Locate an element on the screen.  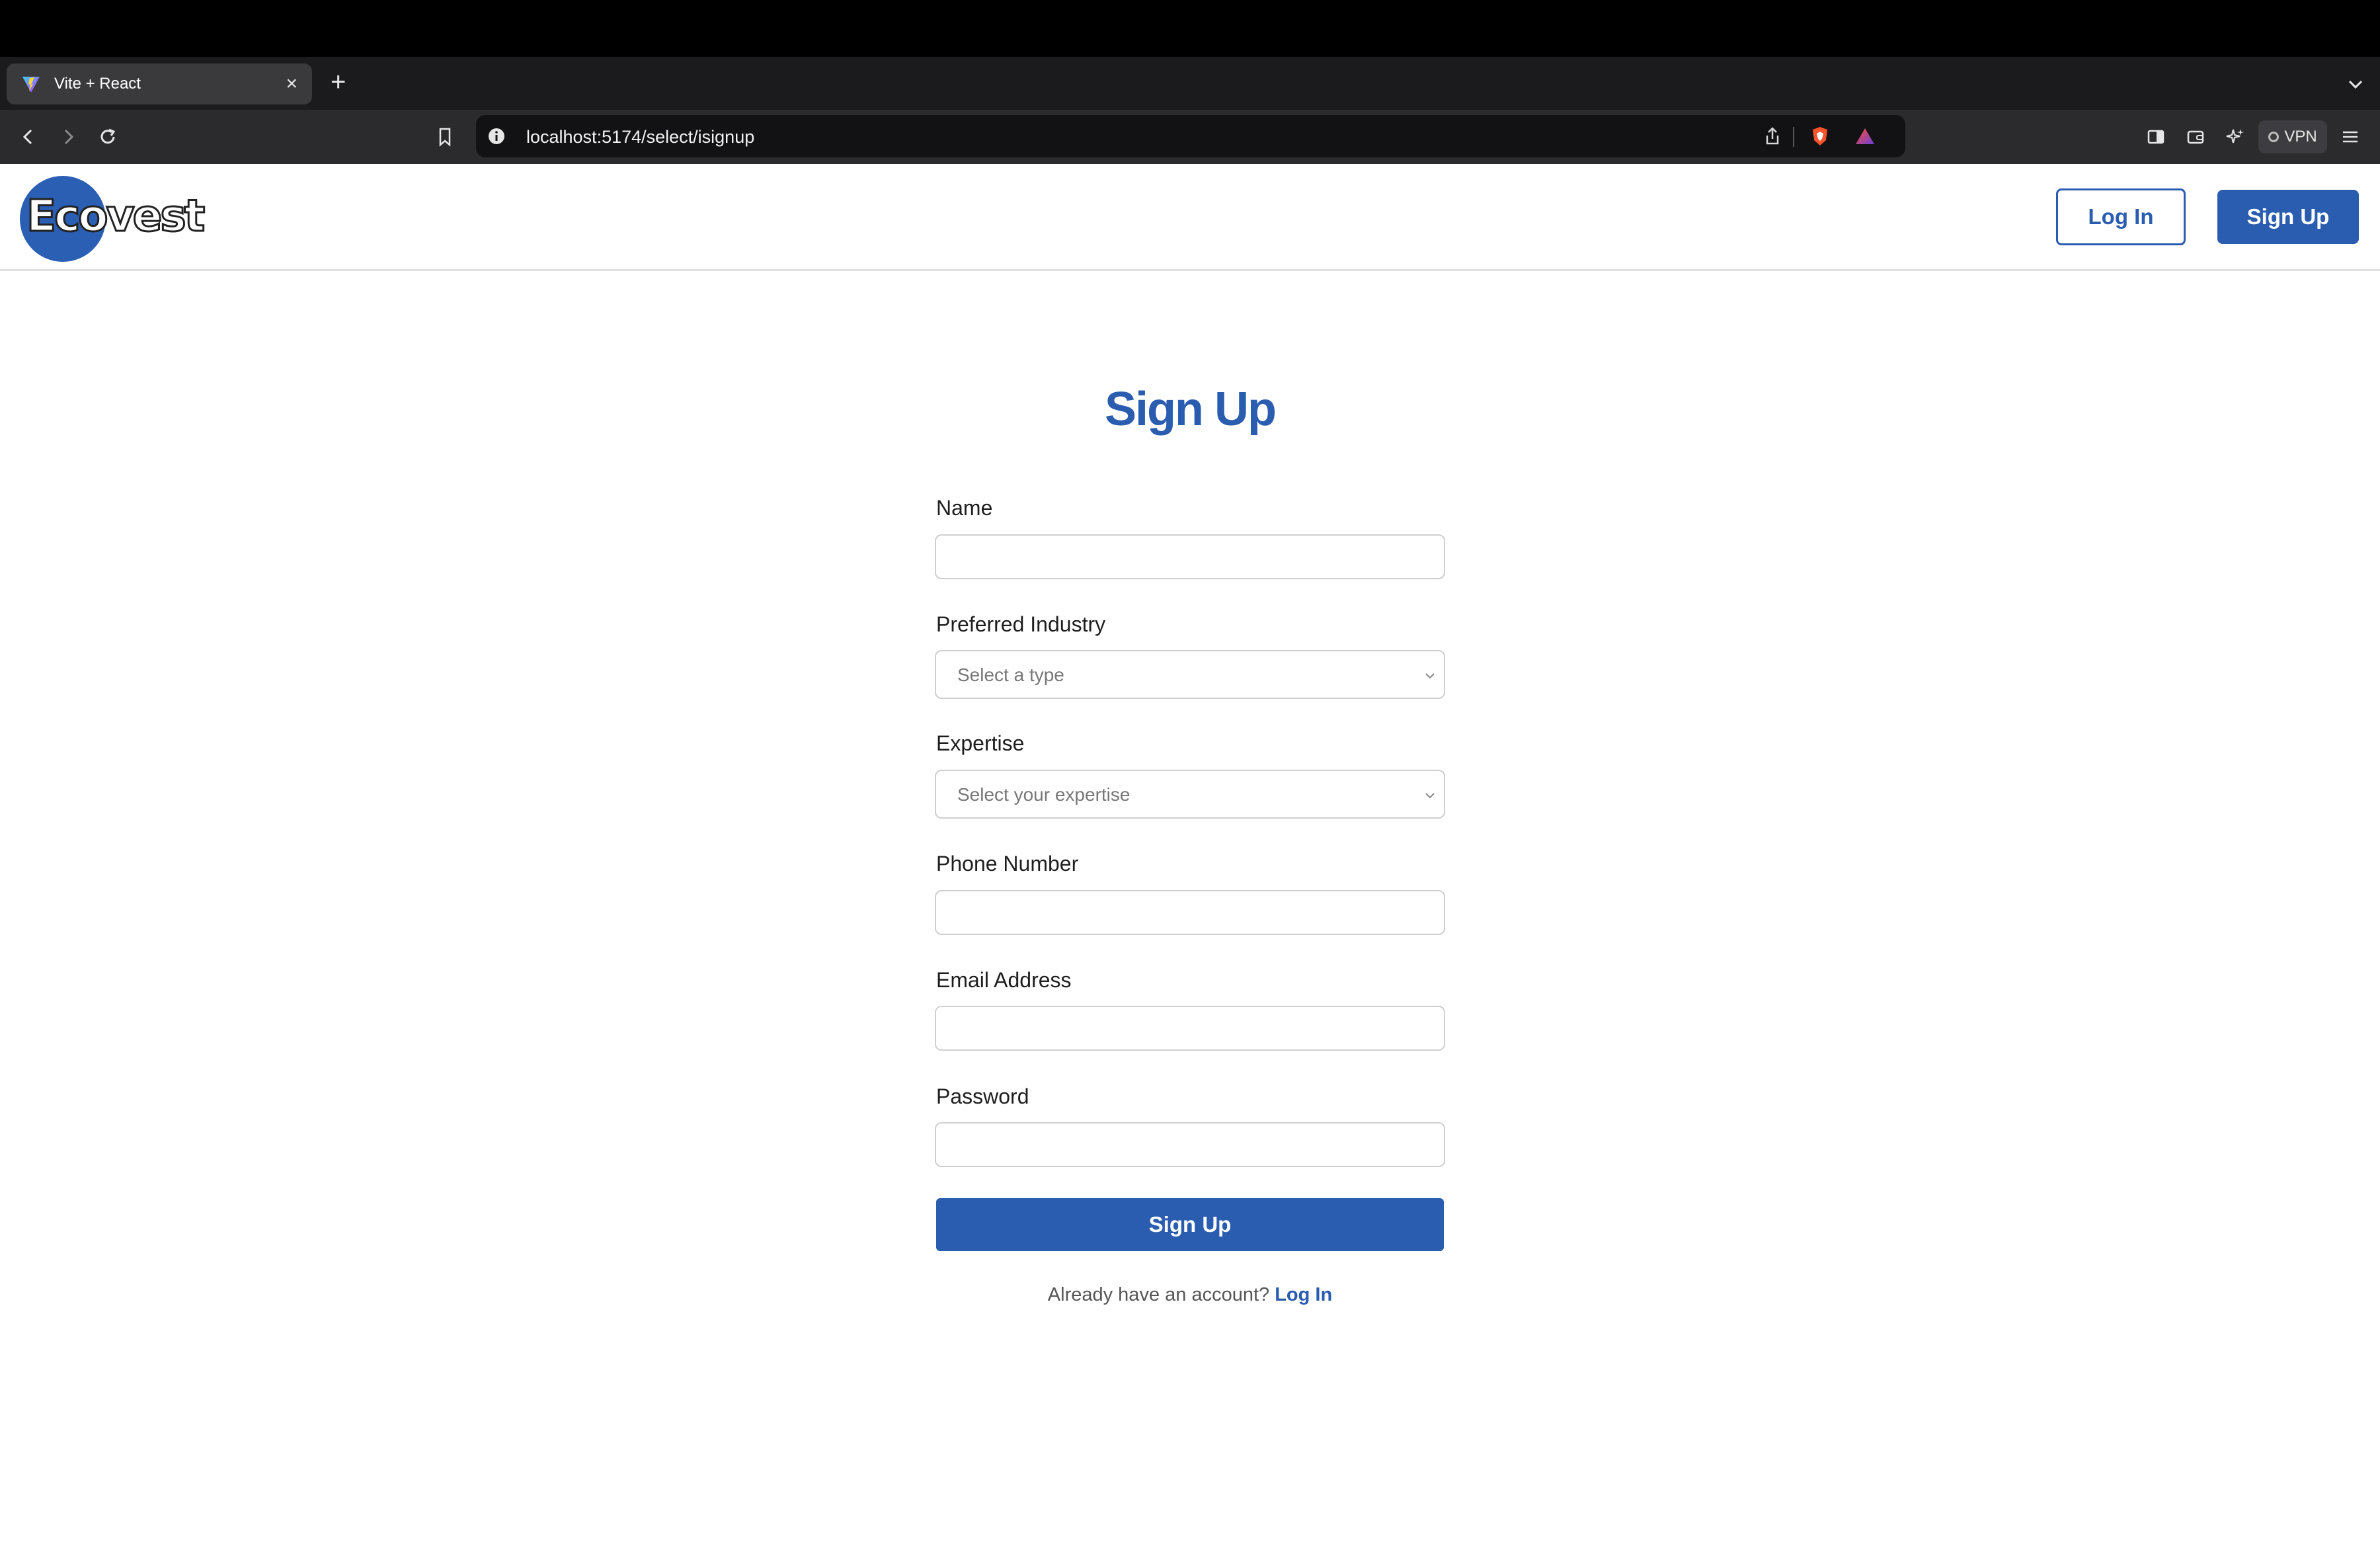
url-text: localhost:5174/select/isignup is located at coordinates (640, 137).